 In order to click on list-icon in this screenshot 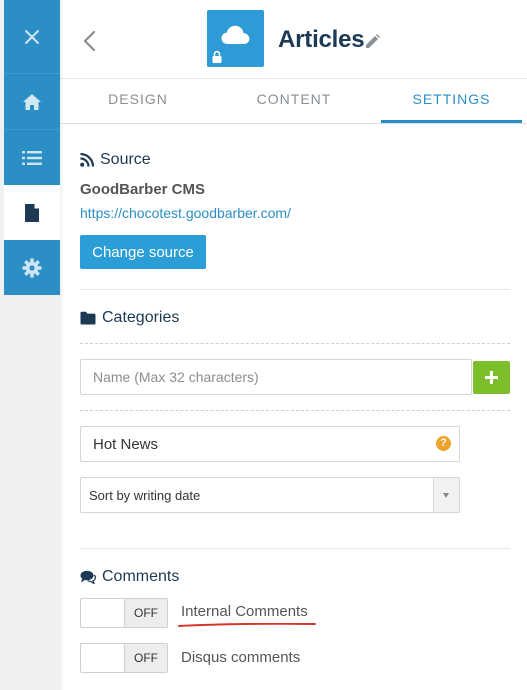, I will do `click(32, 157)`.